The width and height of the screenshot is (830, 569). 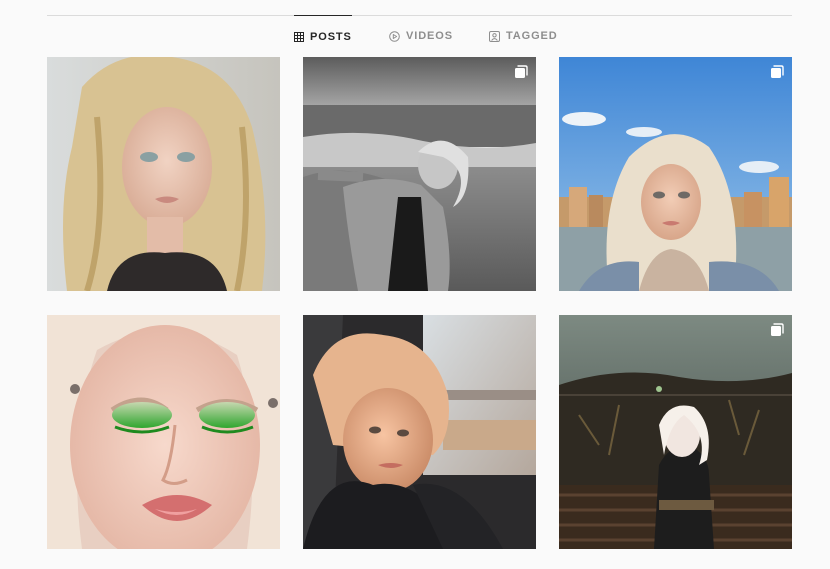 I want to click on play-icon, so click(x=394, y=36).